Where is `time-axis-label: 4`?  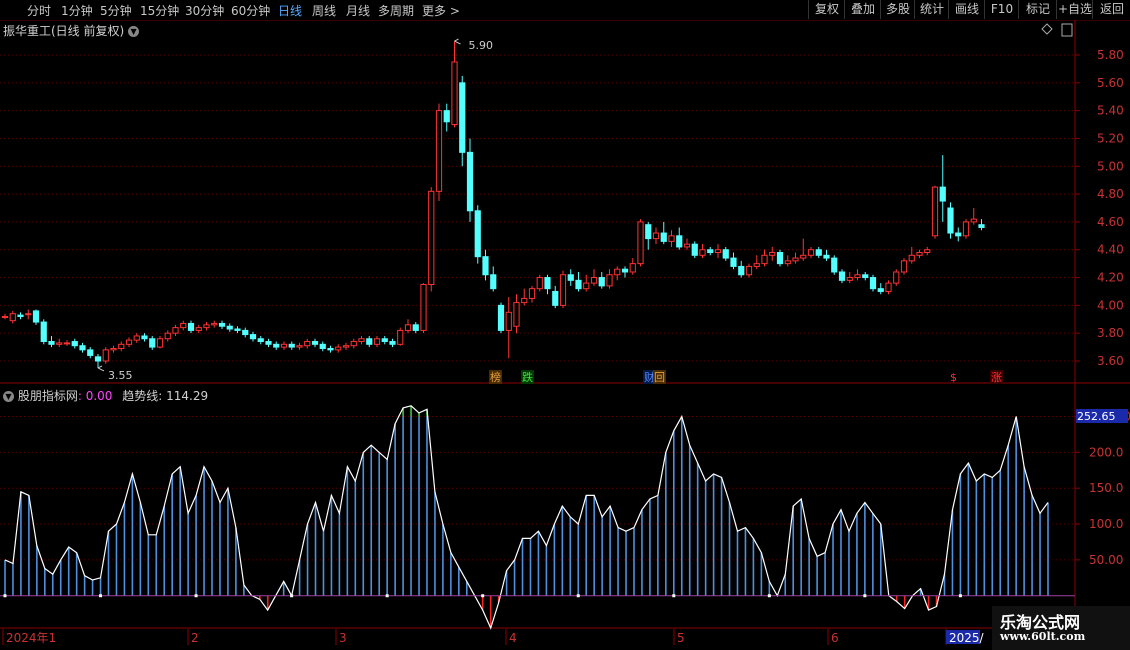 time-axis-label: 4 is located at coordinates (513, 638).